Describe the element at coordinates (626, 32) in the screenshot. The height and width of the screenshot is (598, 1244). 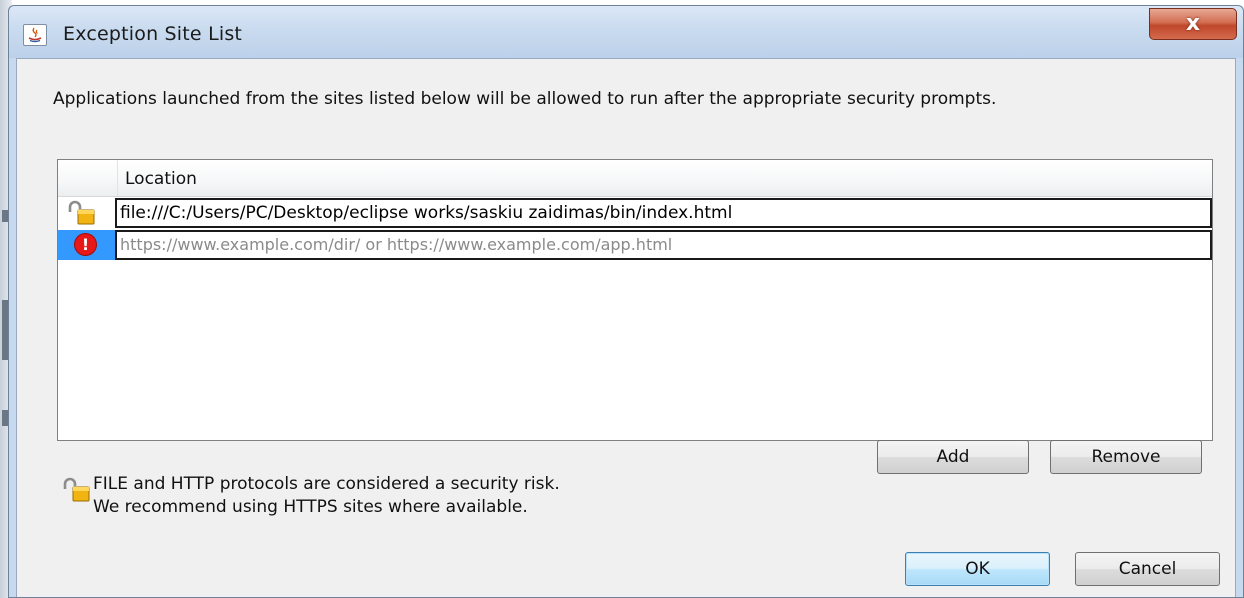
I see `title-bar: Exception Site List x` at that location.